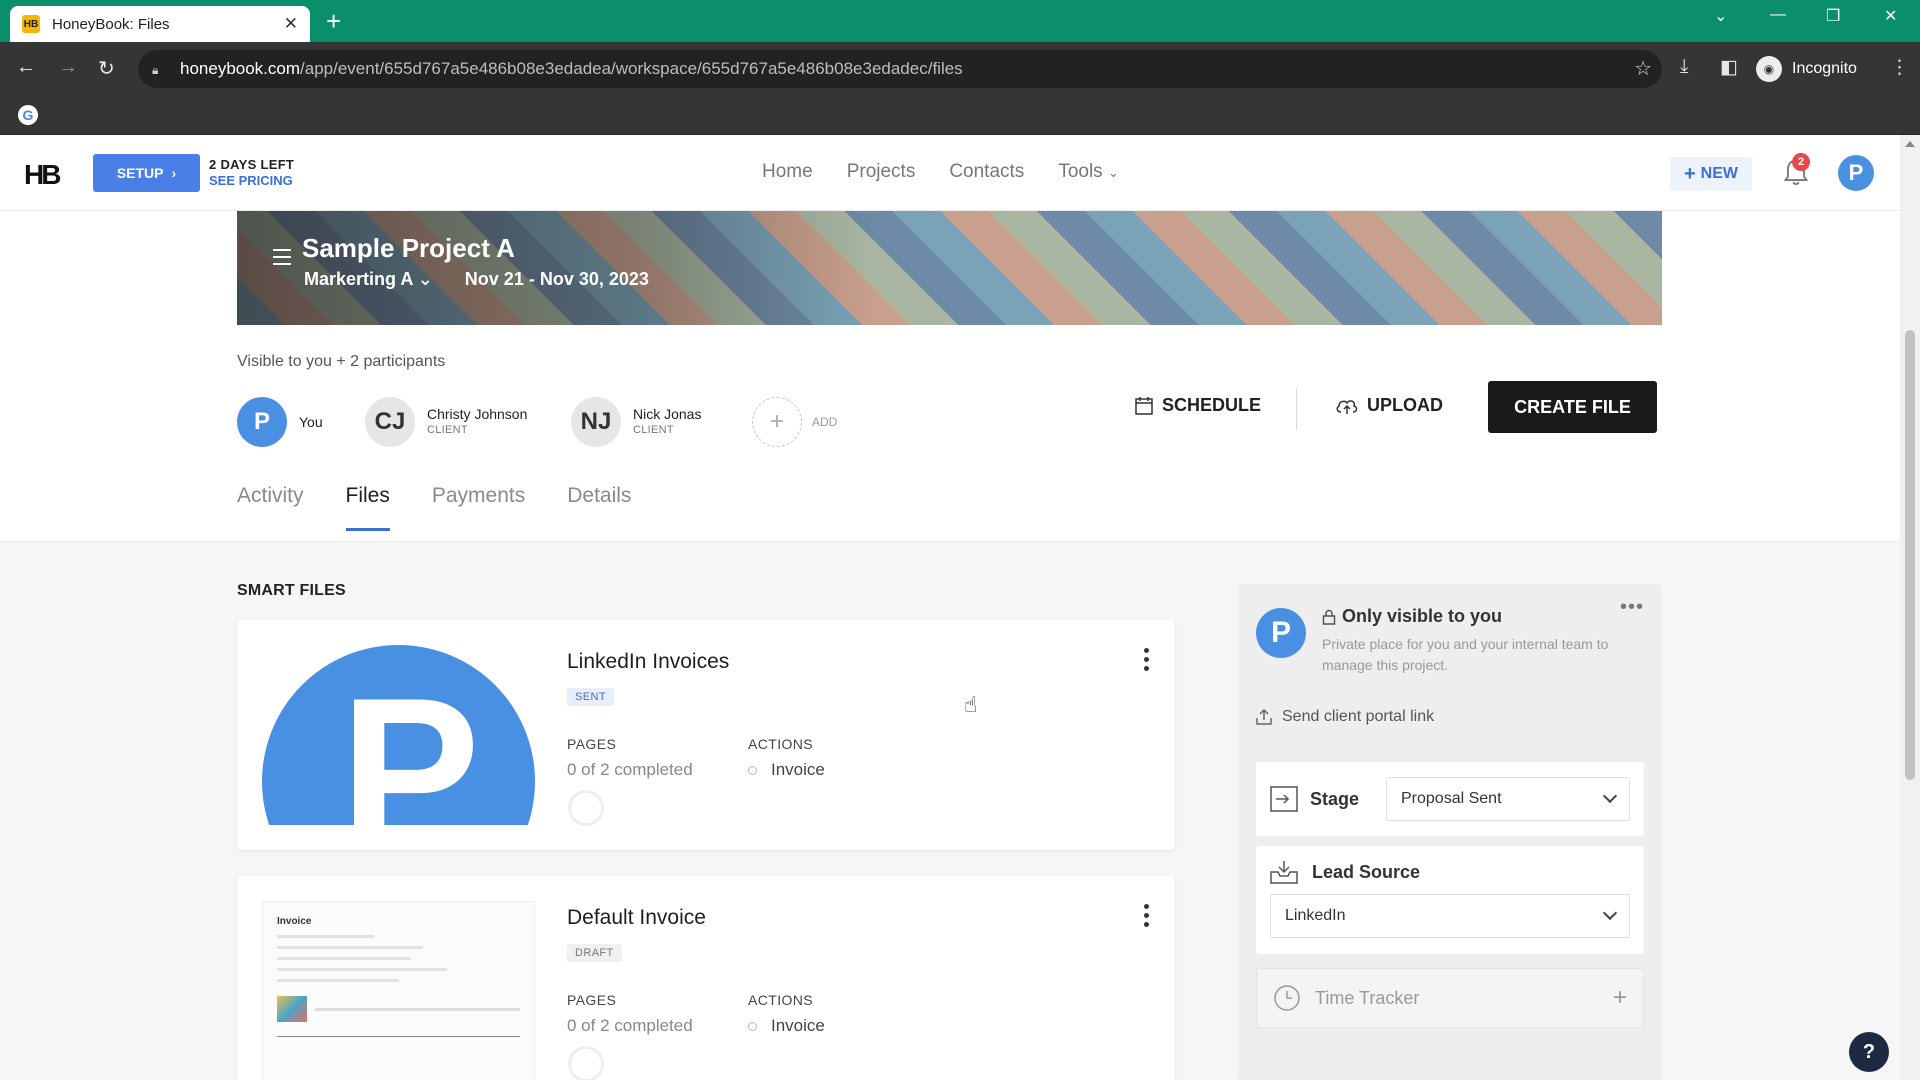 The width and height of the screenshot is (1920, 1080). I want to click on more-horizontal-icon: •••, so click(1632, 607).